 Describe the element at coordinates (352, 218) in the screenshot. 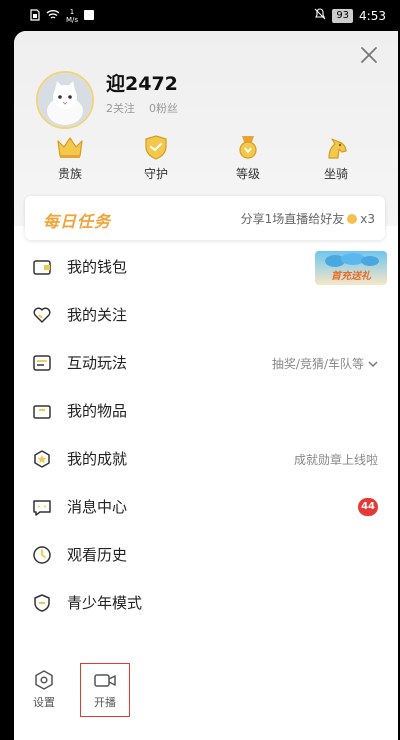

I see `coin-icon` at that location.